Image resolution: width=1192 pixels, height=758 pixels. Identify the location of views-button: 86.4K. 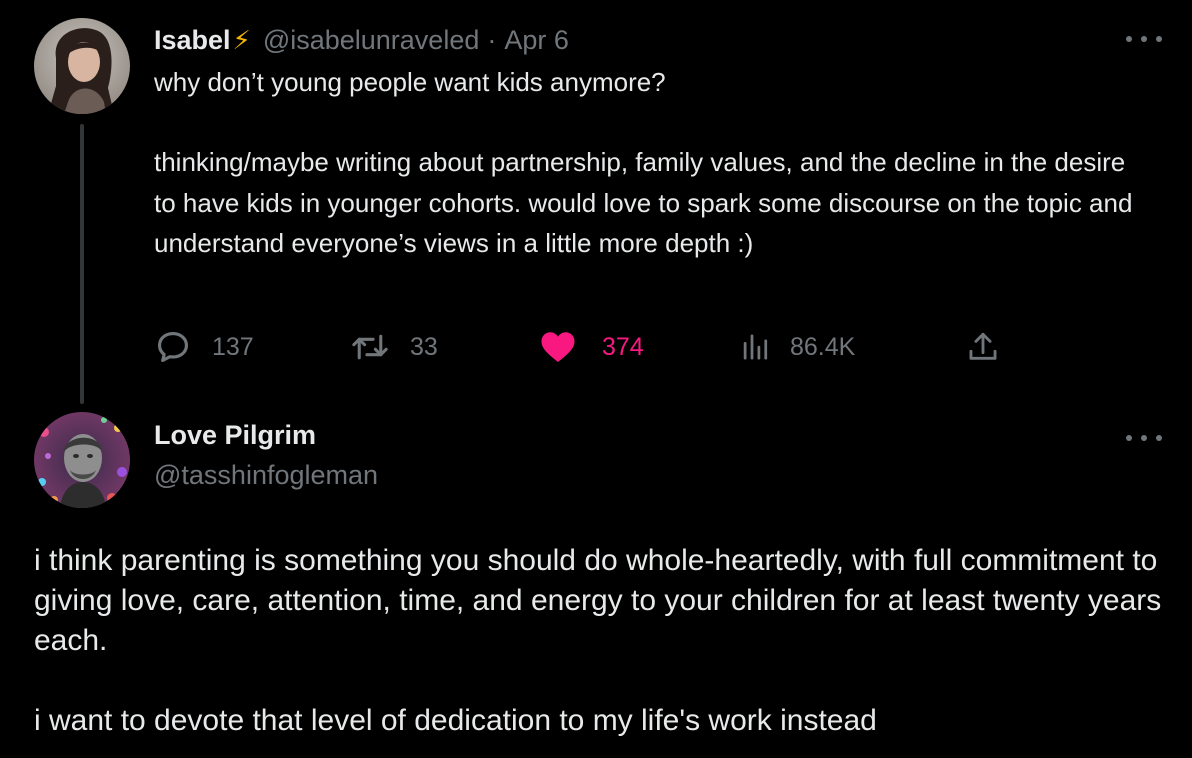
(797, 347).